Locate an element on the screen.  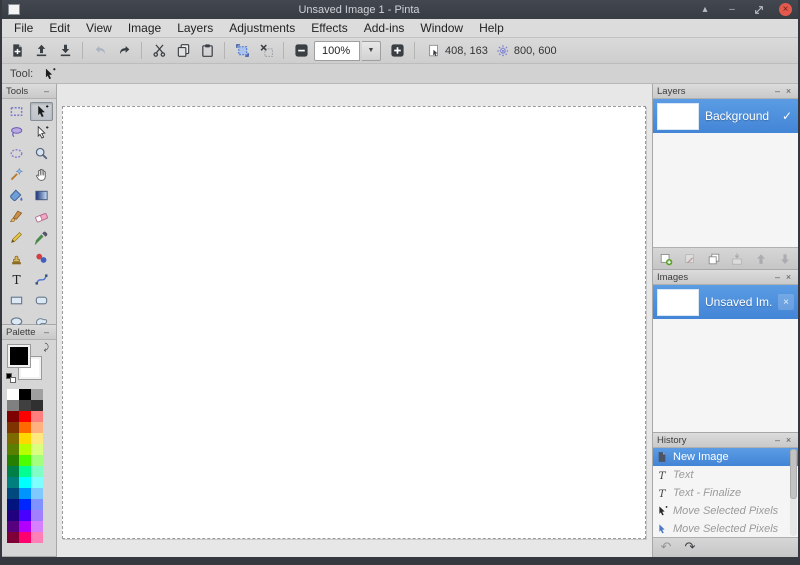
deselect-button is located at coordinates (266, 51).